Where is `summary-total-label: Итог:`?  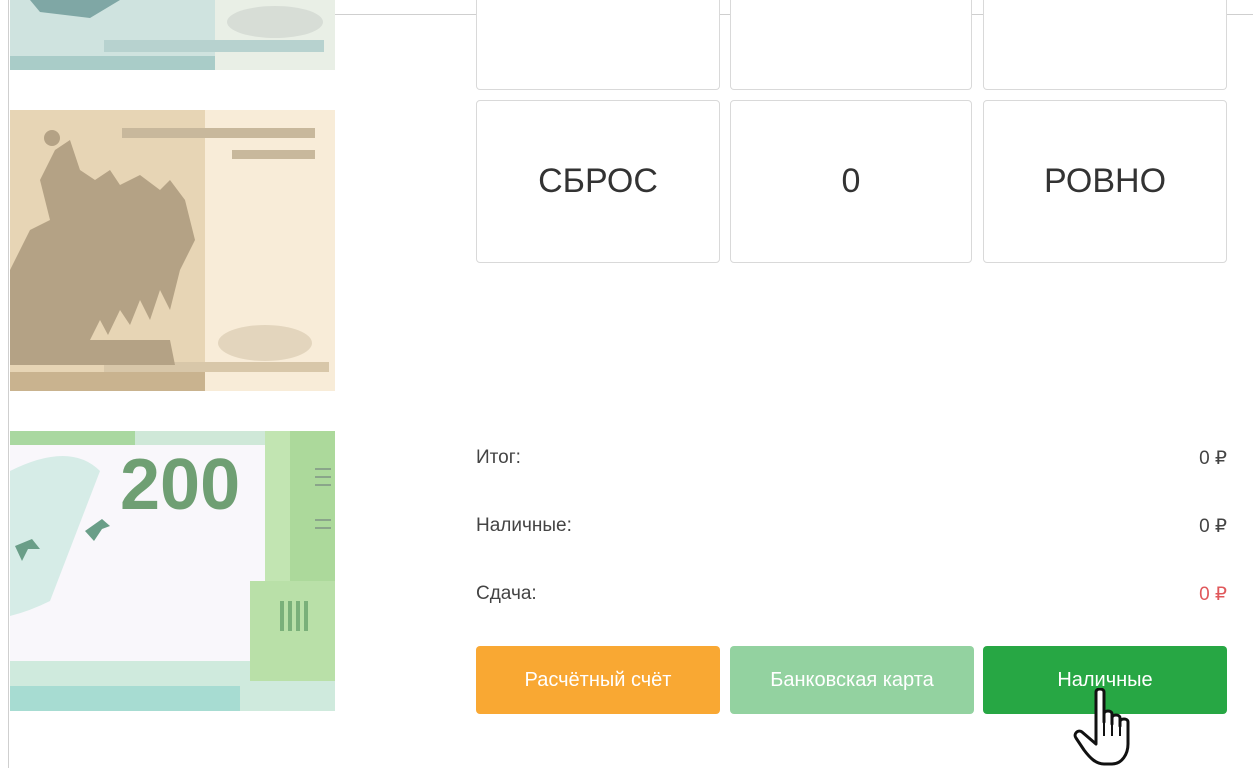
summary-total-label: Итог: is located at coordinates (498, 457).